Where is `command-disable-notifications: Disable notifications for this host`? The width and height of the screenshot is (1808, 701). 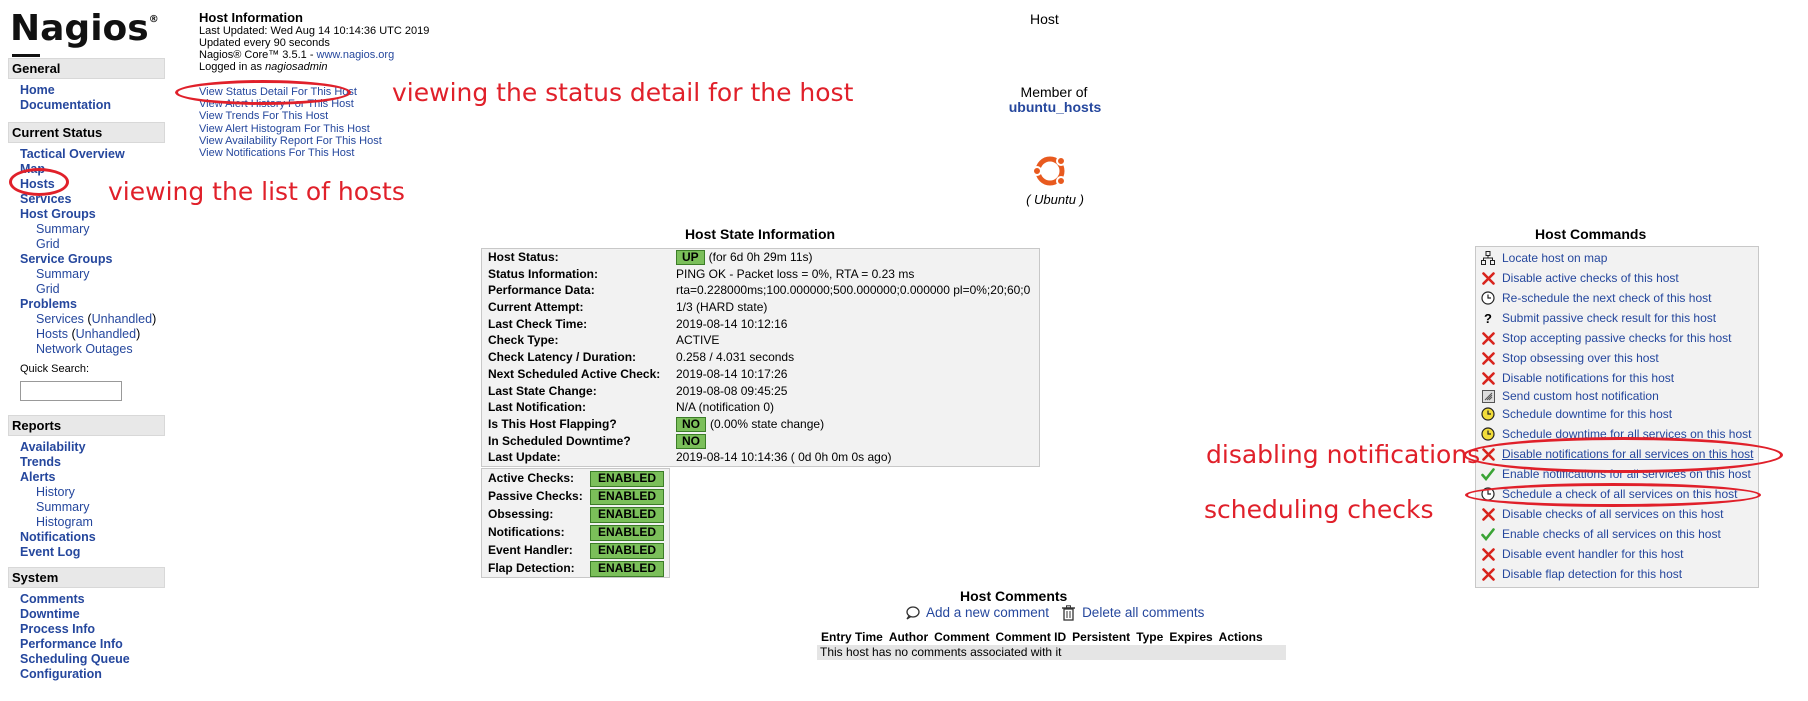 command-disable-notifications: Disable notifications for this host is located at coordinates (1577, 378).